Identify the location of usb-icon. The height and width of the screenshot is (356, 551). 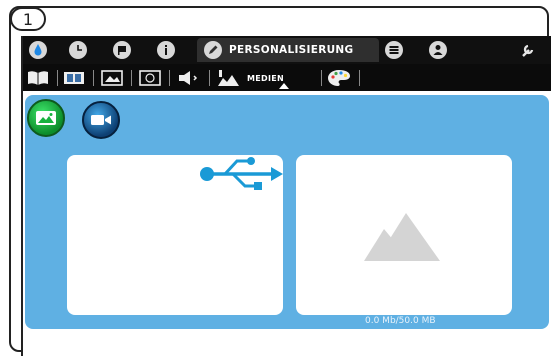
(241, 173).